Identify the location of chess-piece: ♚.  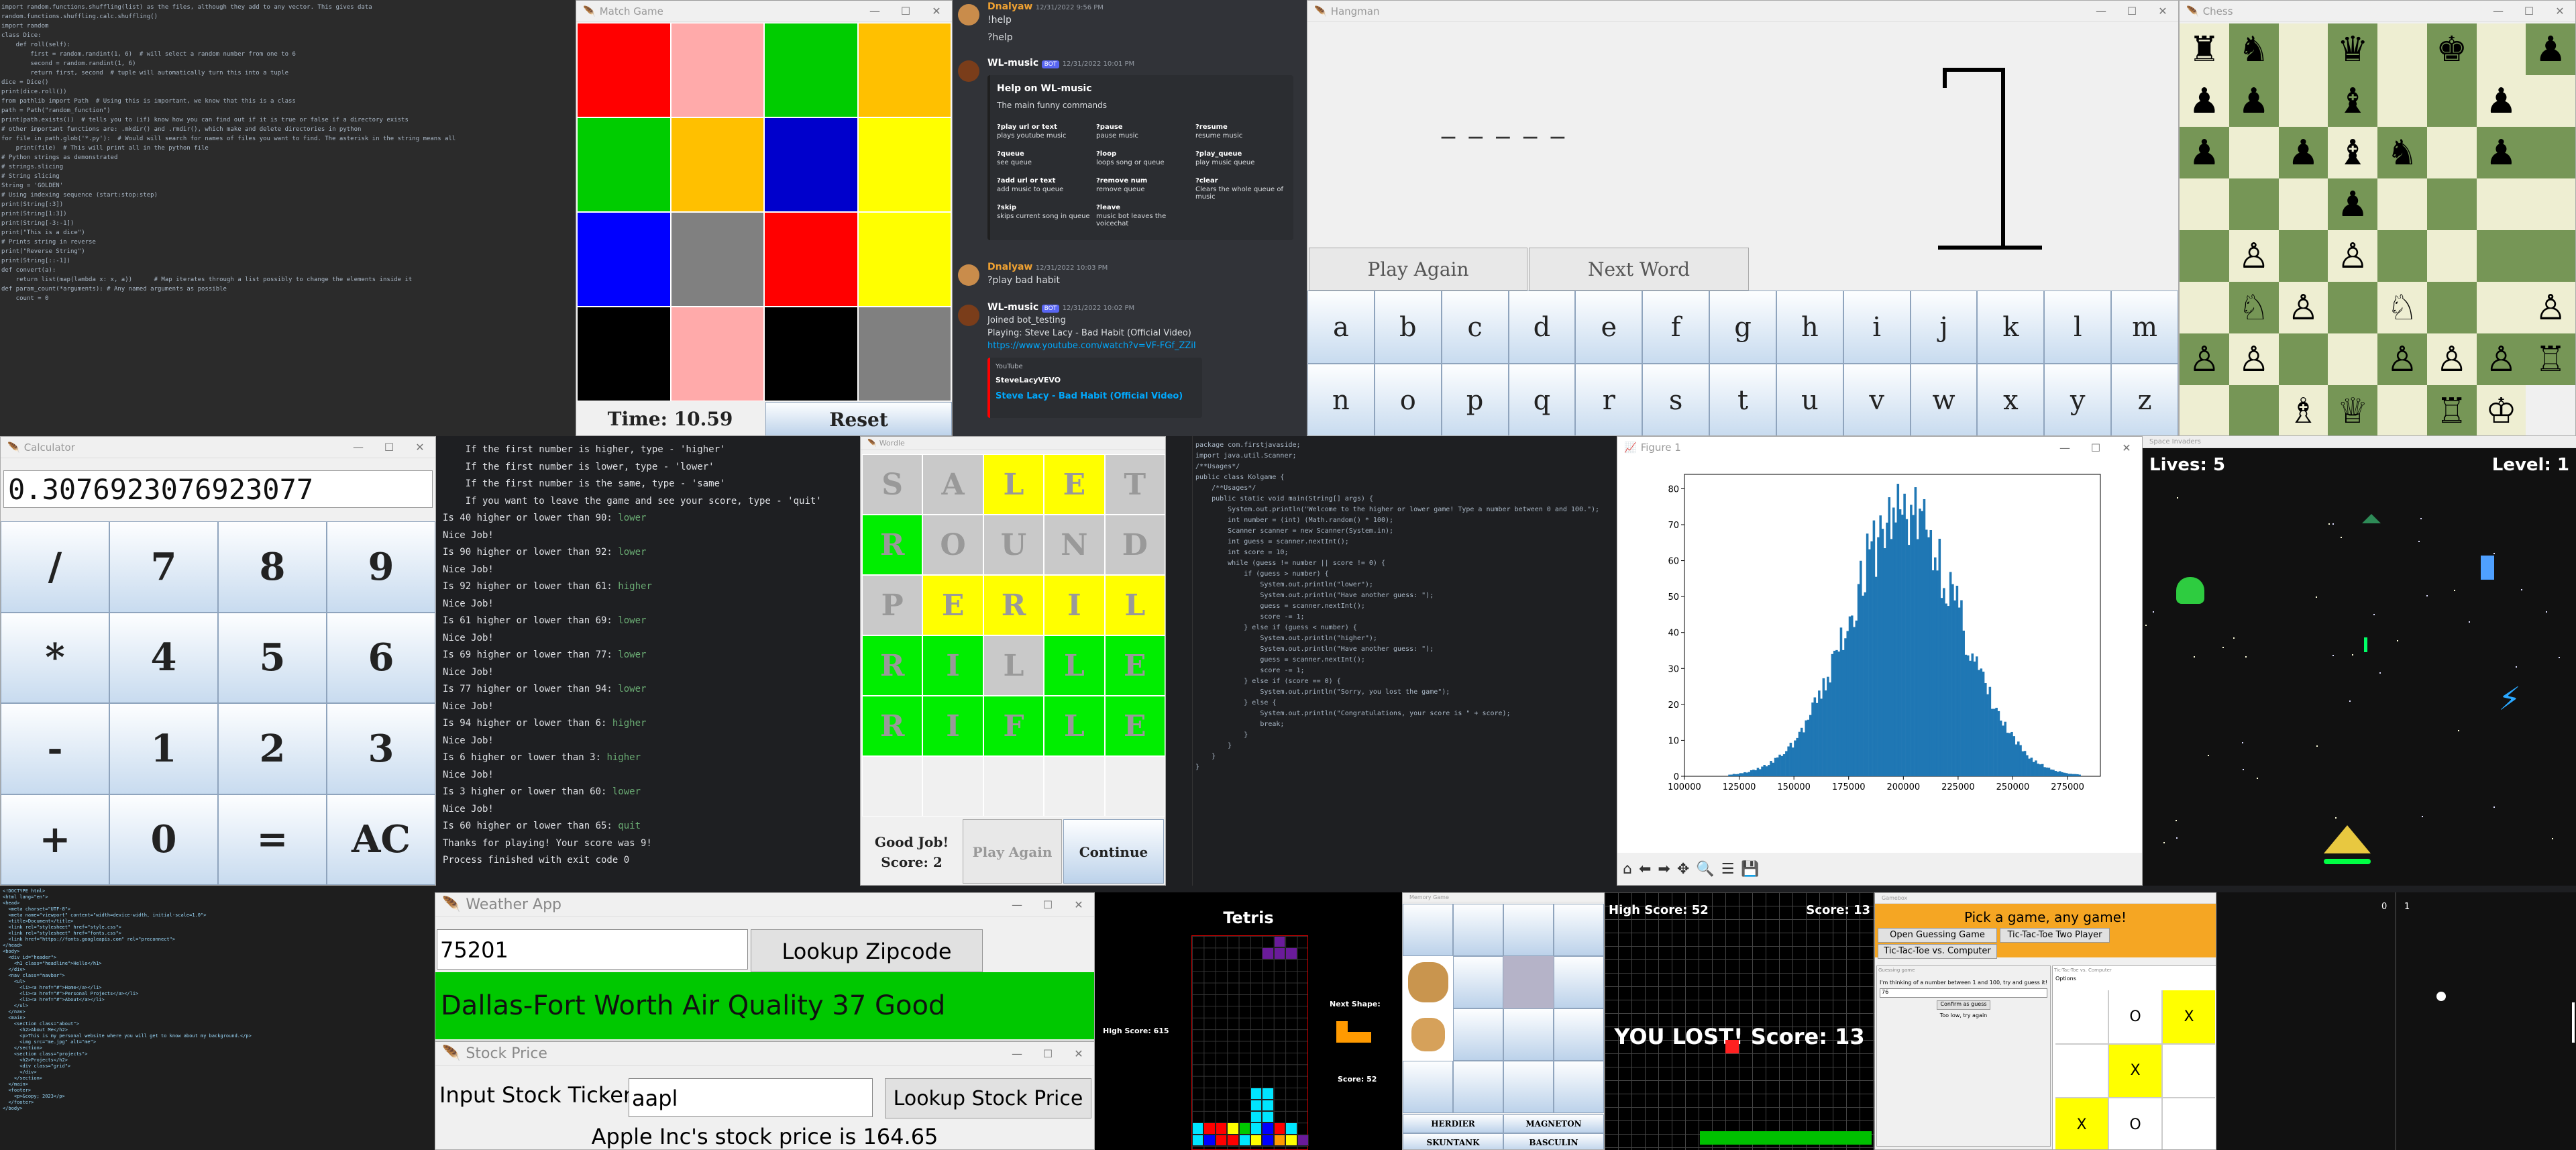
(2451, 49).